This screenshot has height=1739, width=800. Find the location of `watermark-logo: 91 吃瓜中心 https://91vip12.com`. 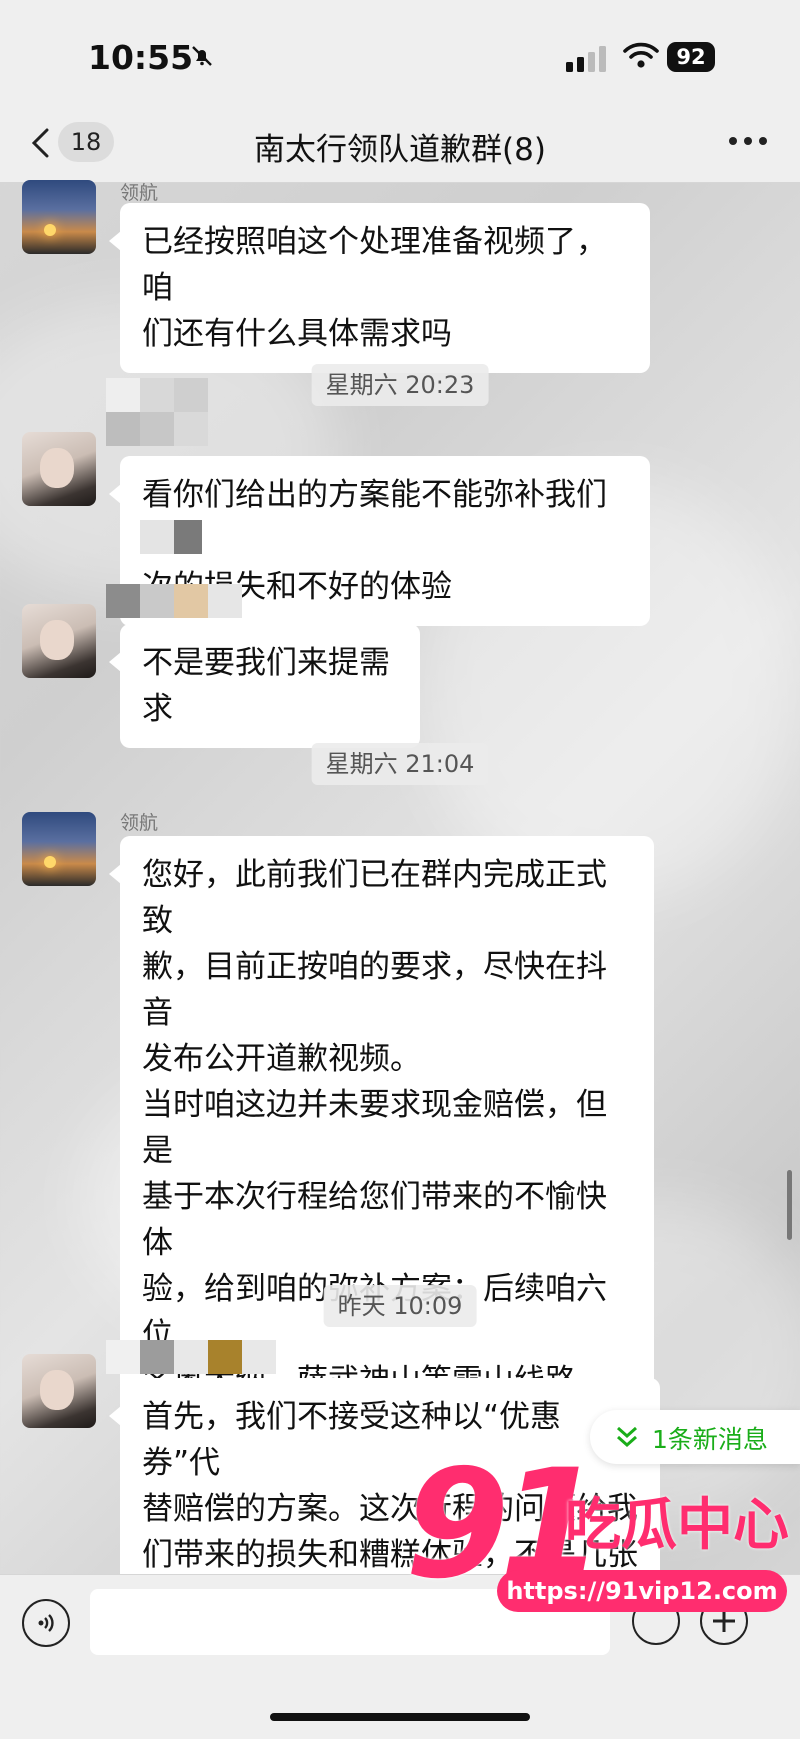

watermark-logo: 91 吃瓜中心 https://91vip12.com is located at coordinates (602, 1540).